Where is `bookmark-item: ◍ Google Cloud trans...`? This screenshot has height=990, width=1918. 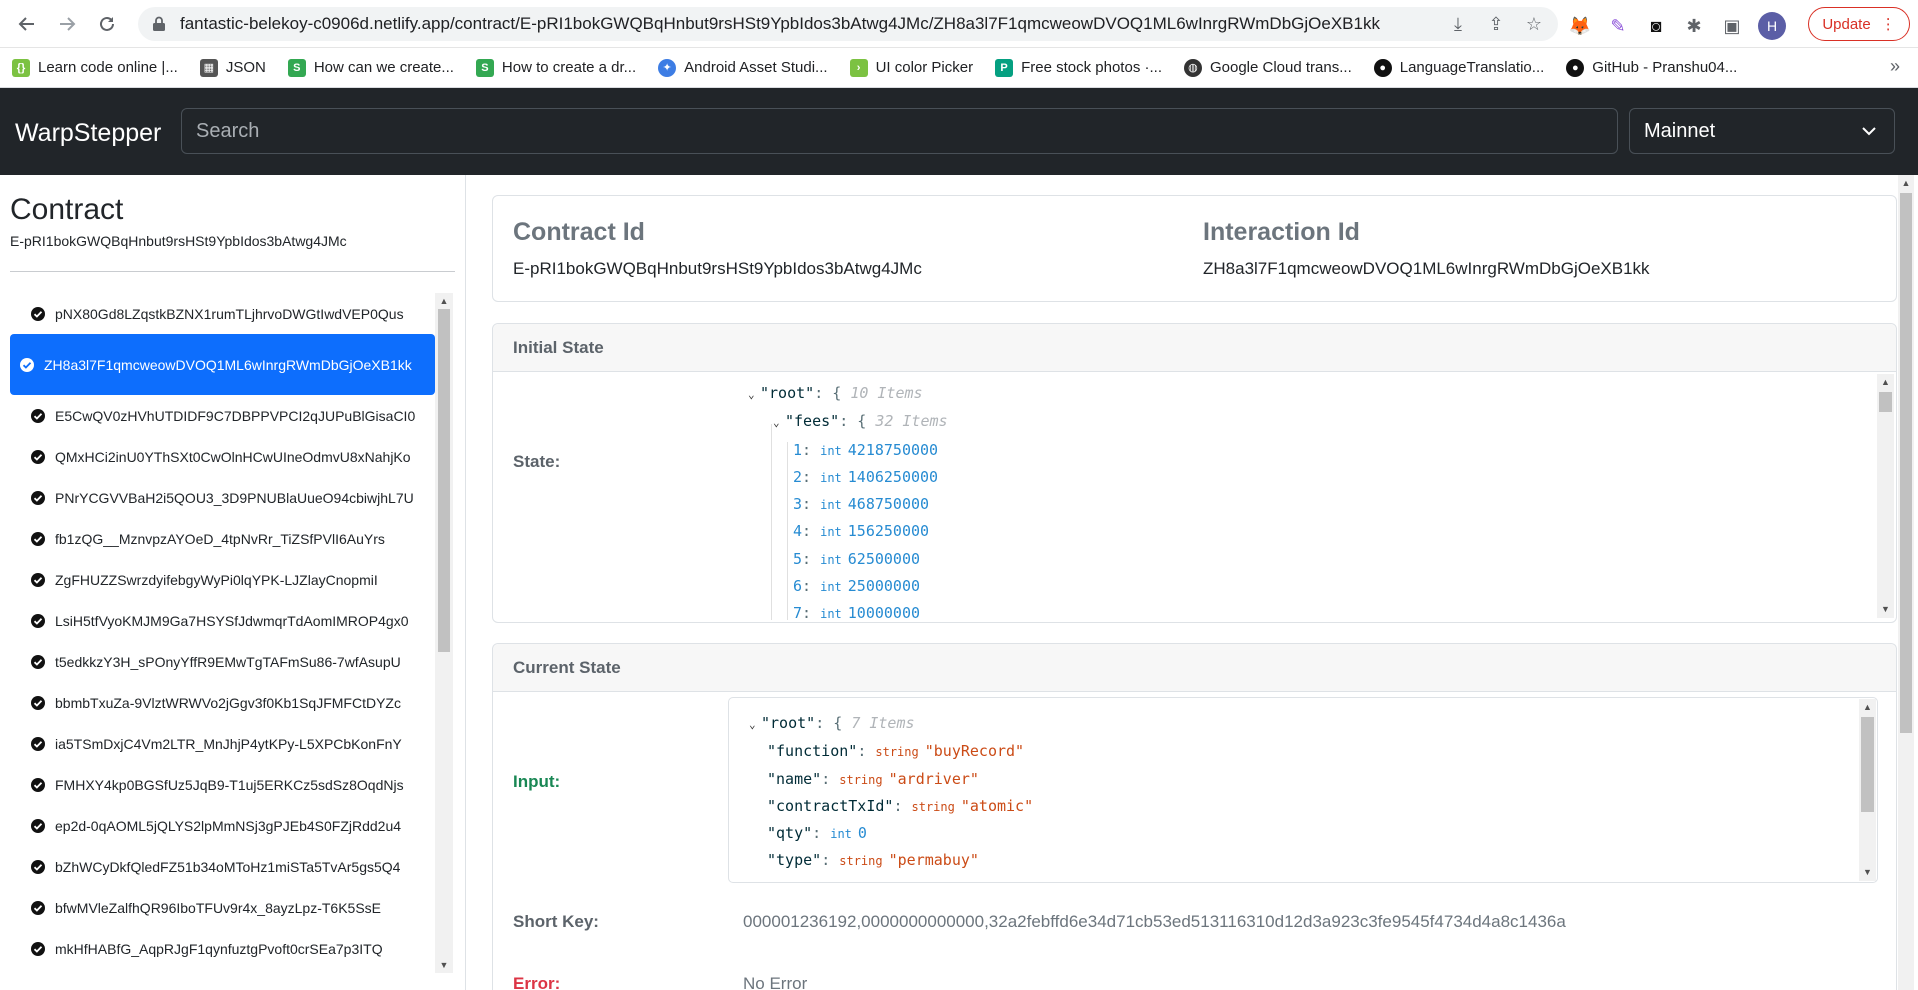 bookmark-item: ◍ Google Cloud trans... is located at coordinates (1267, 67).